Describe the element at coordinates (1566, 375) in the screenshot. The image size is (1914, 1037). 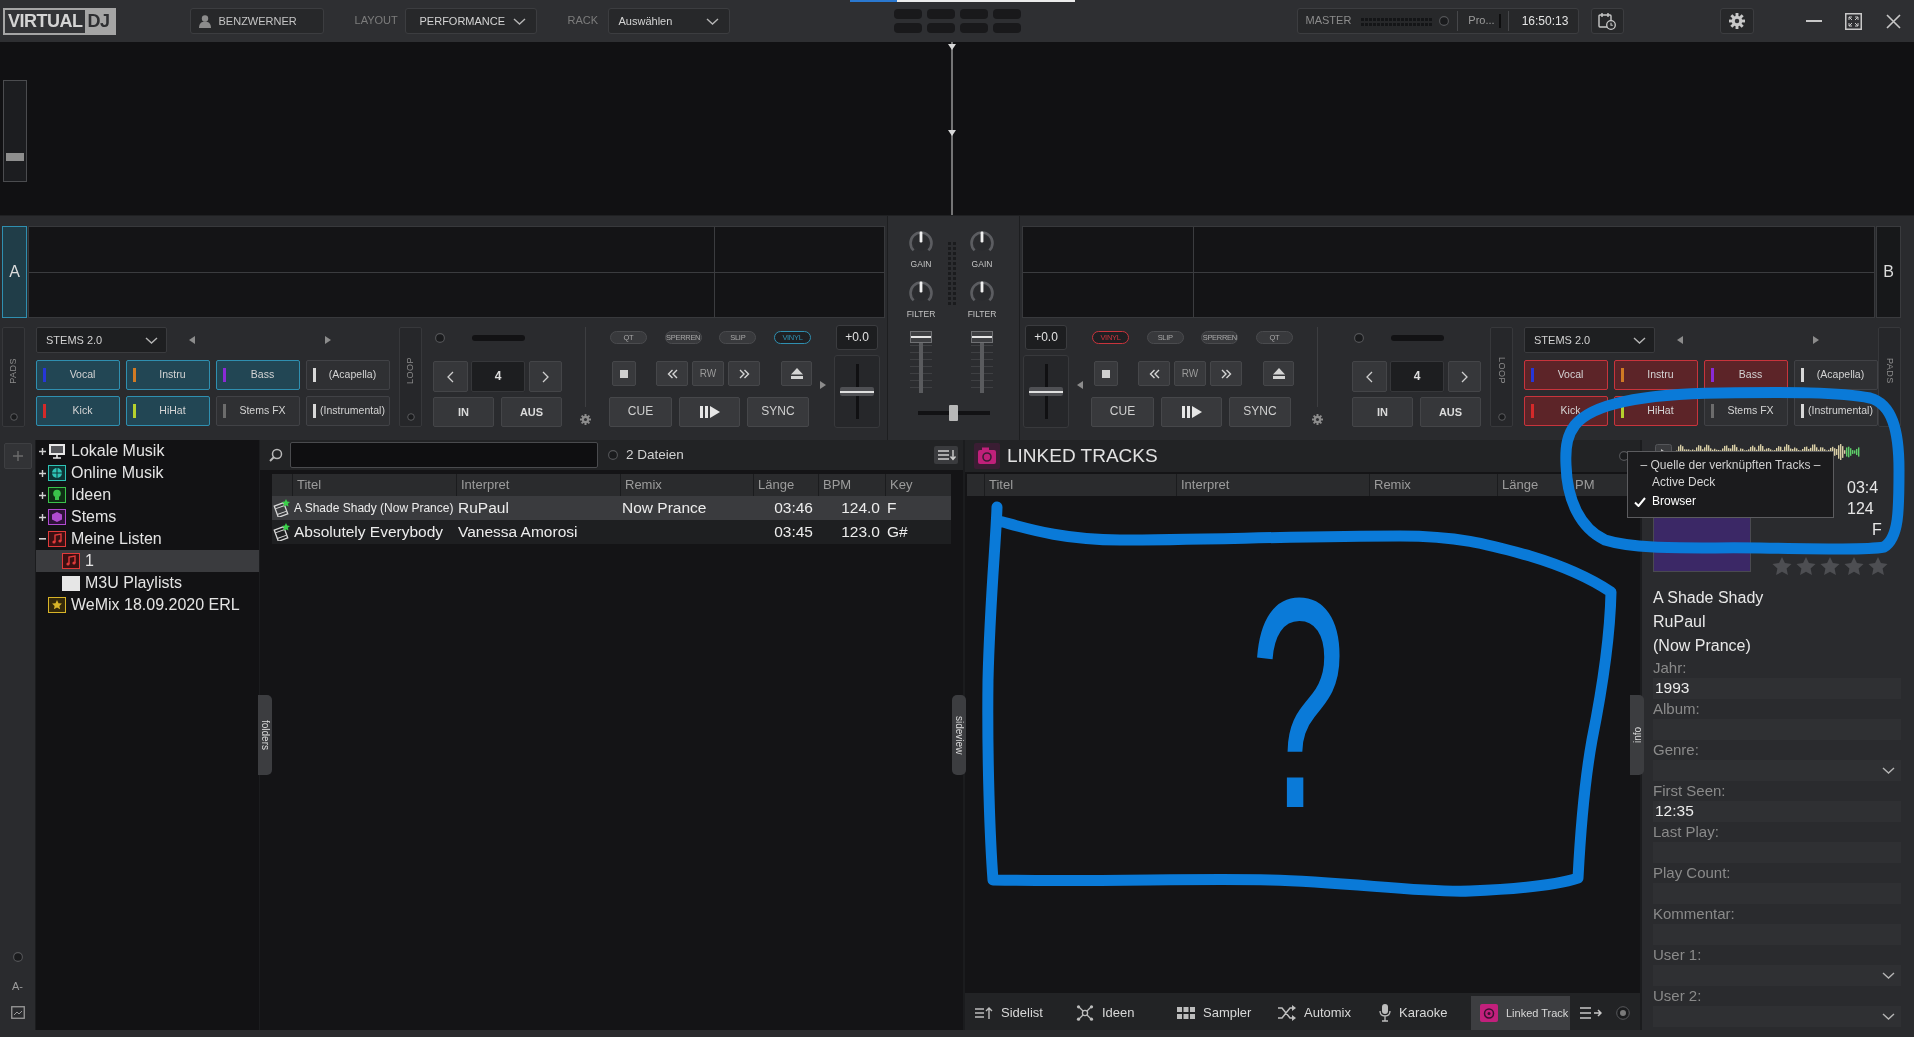
I see `pad-button: Vocal` at that location.